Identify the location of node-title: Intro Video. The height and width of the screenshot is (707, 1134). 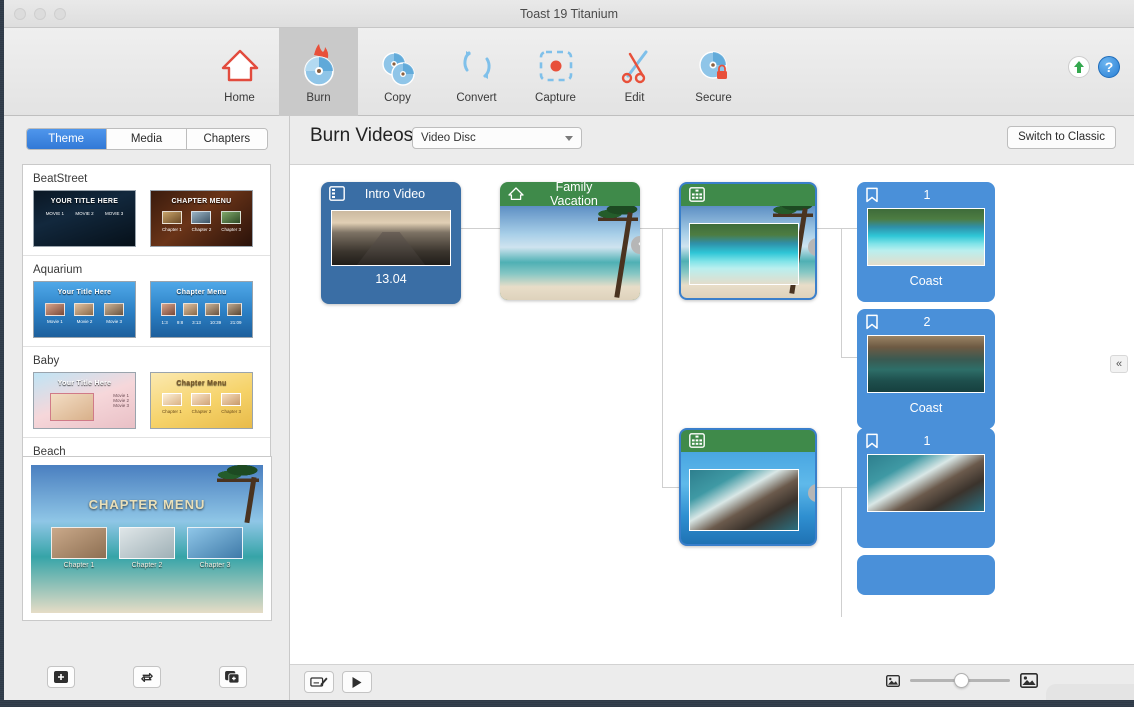
(395, 194).